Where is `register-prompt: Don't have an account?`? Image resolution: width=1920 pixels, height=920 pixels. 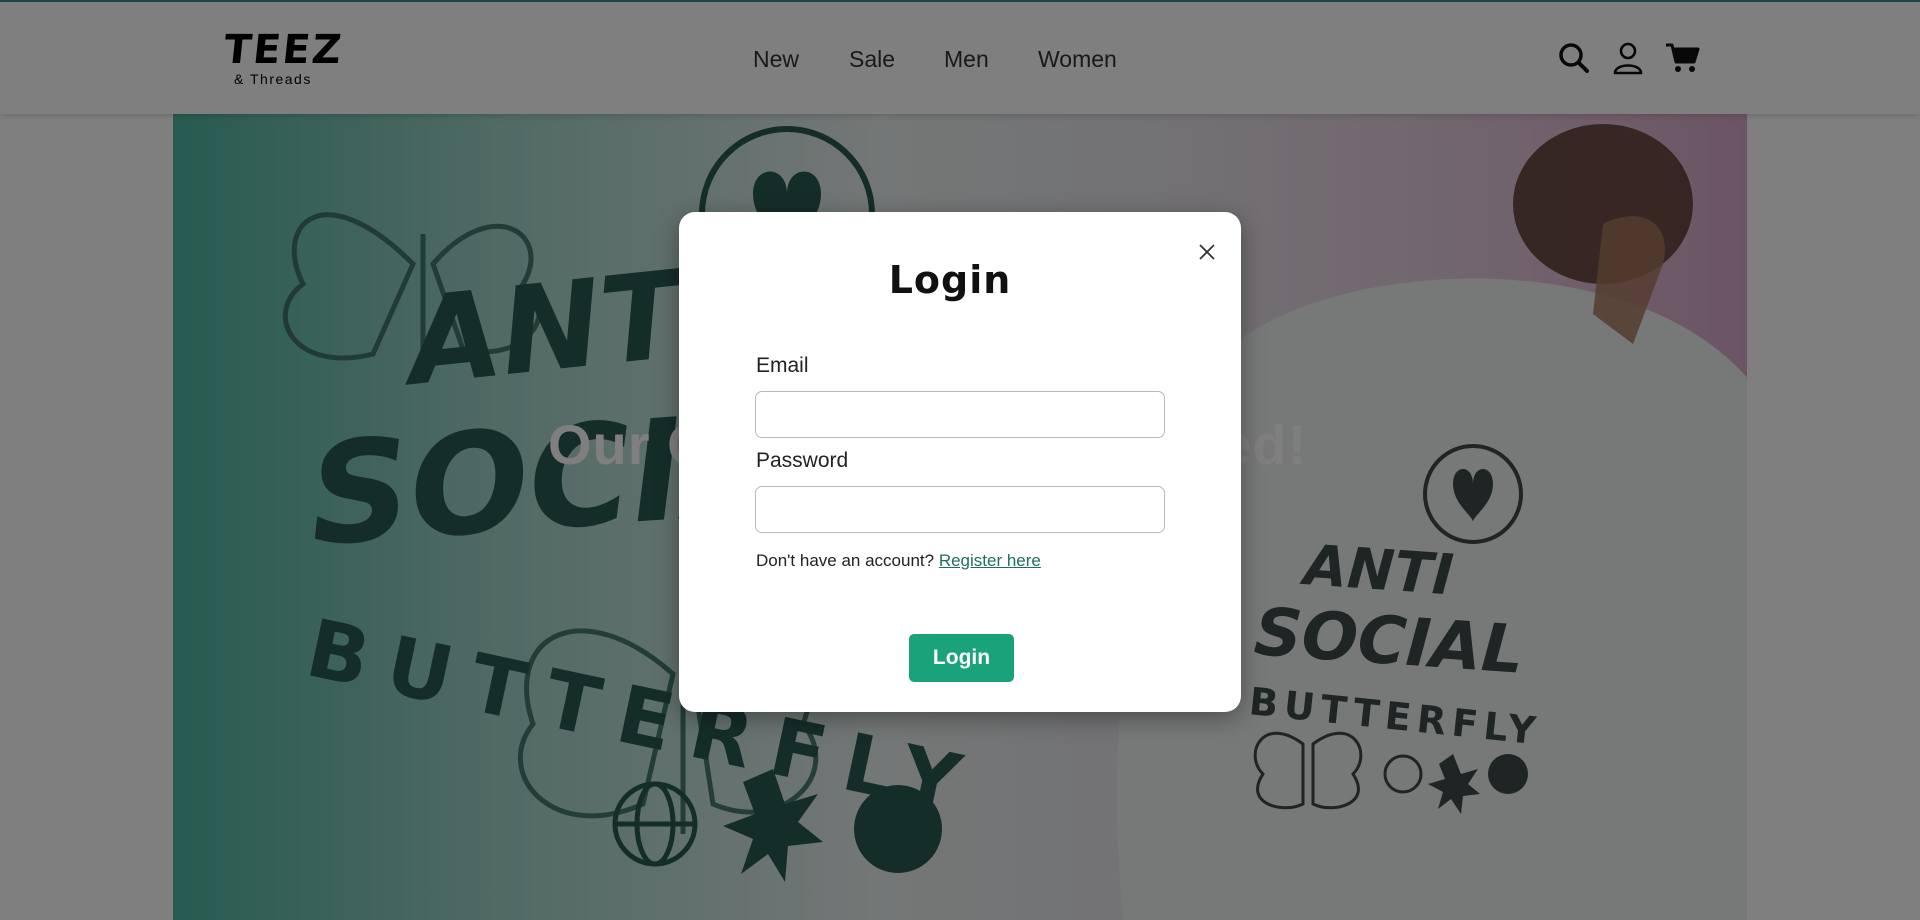
register-prompt: Don't have an account? is located at coordinates (845, 560).